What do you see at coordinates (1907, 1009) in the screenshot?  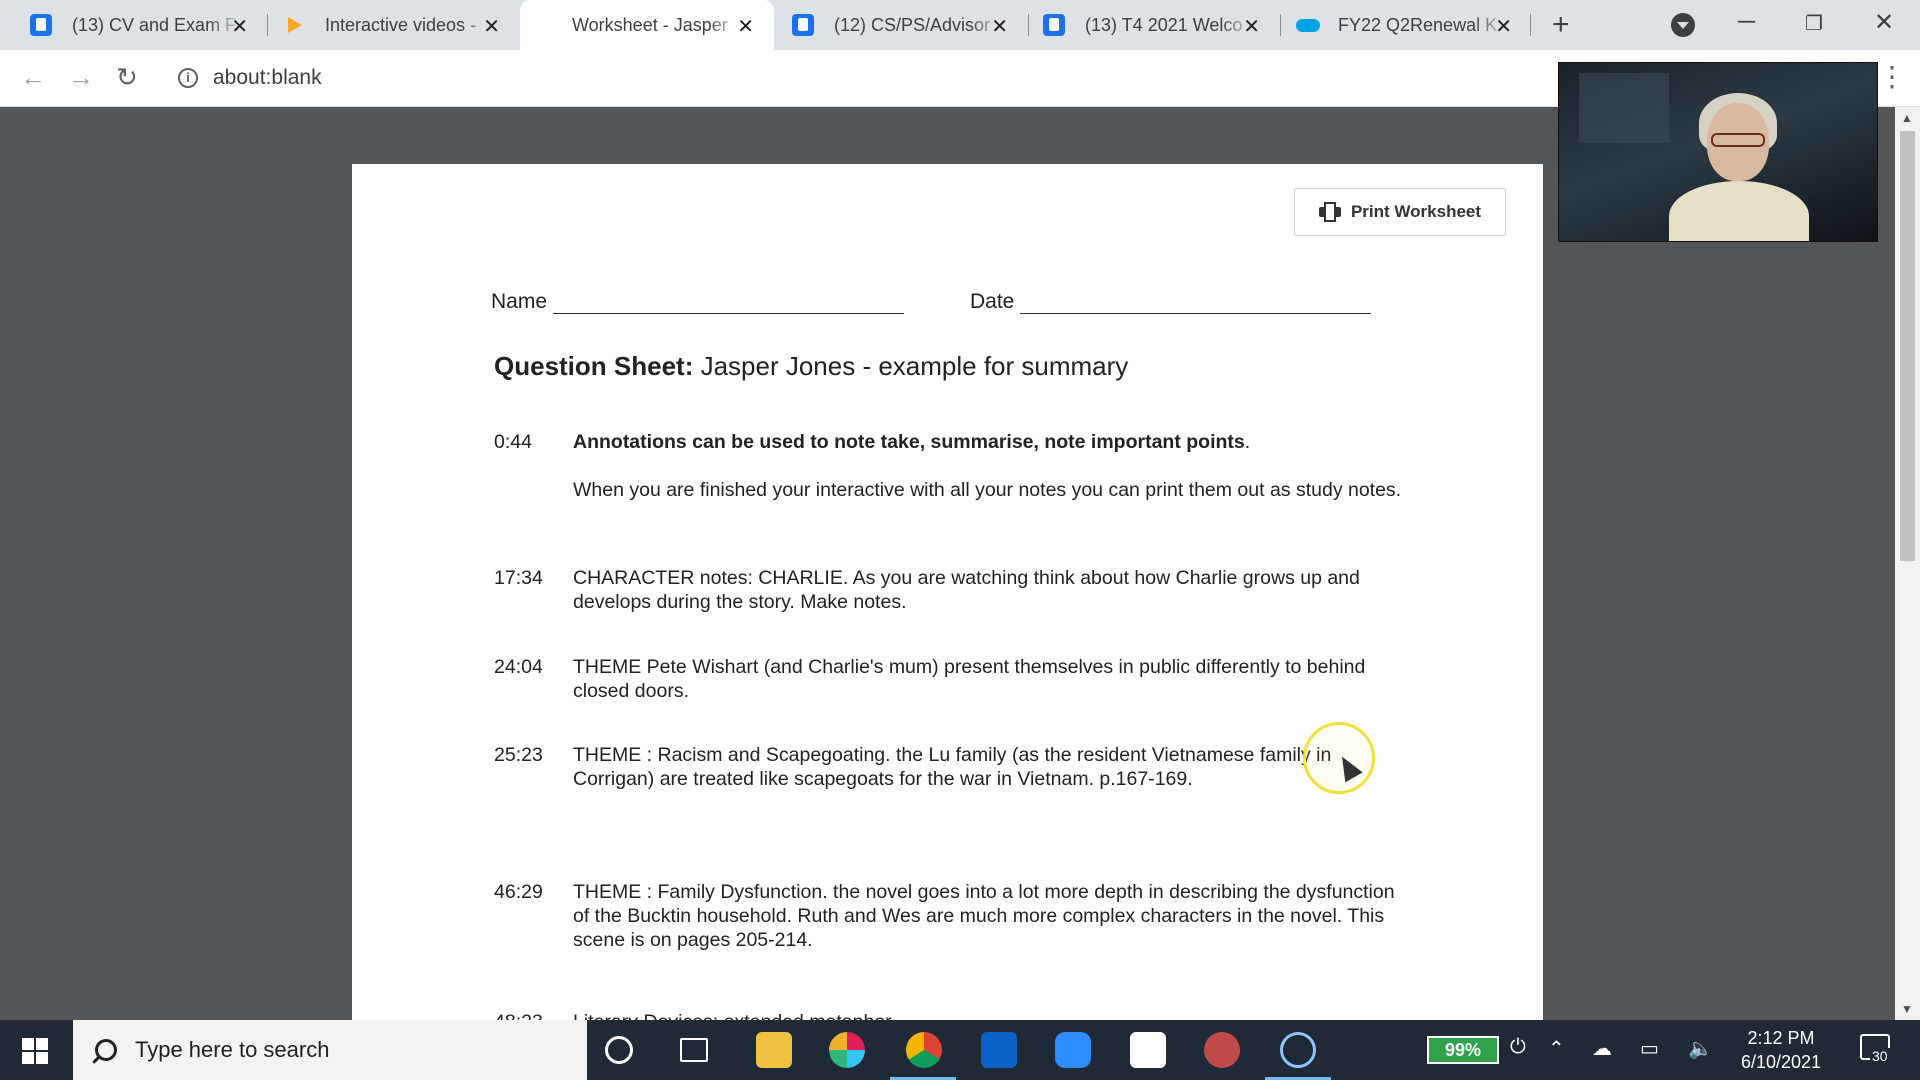 I see `scroll-down-icon: ▼` at bounding box center [1907, 1009].